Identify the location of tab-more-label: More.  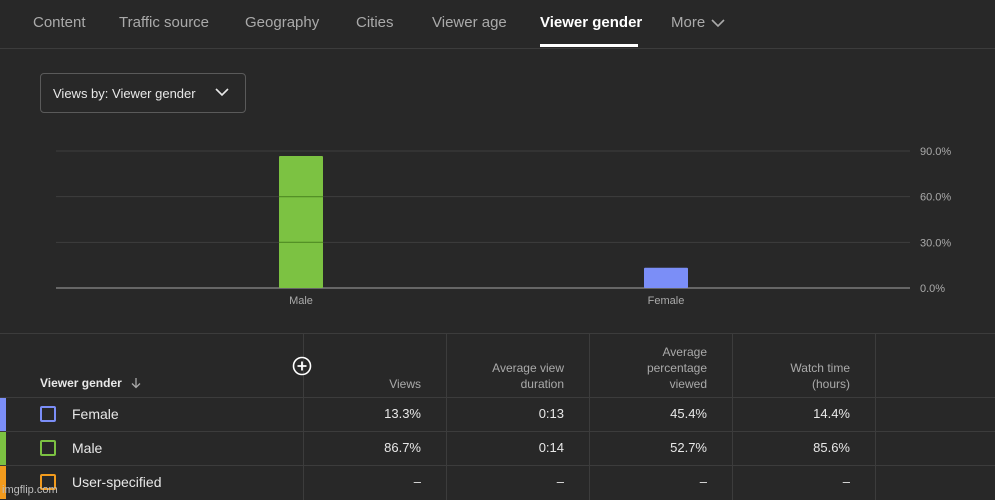
(688, 22).